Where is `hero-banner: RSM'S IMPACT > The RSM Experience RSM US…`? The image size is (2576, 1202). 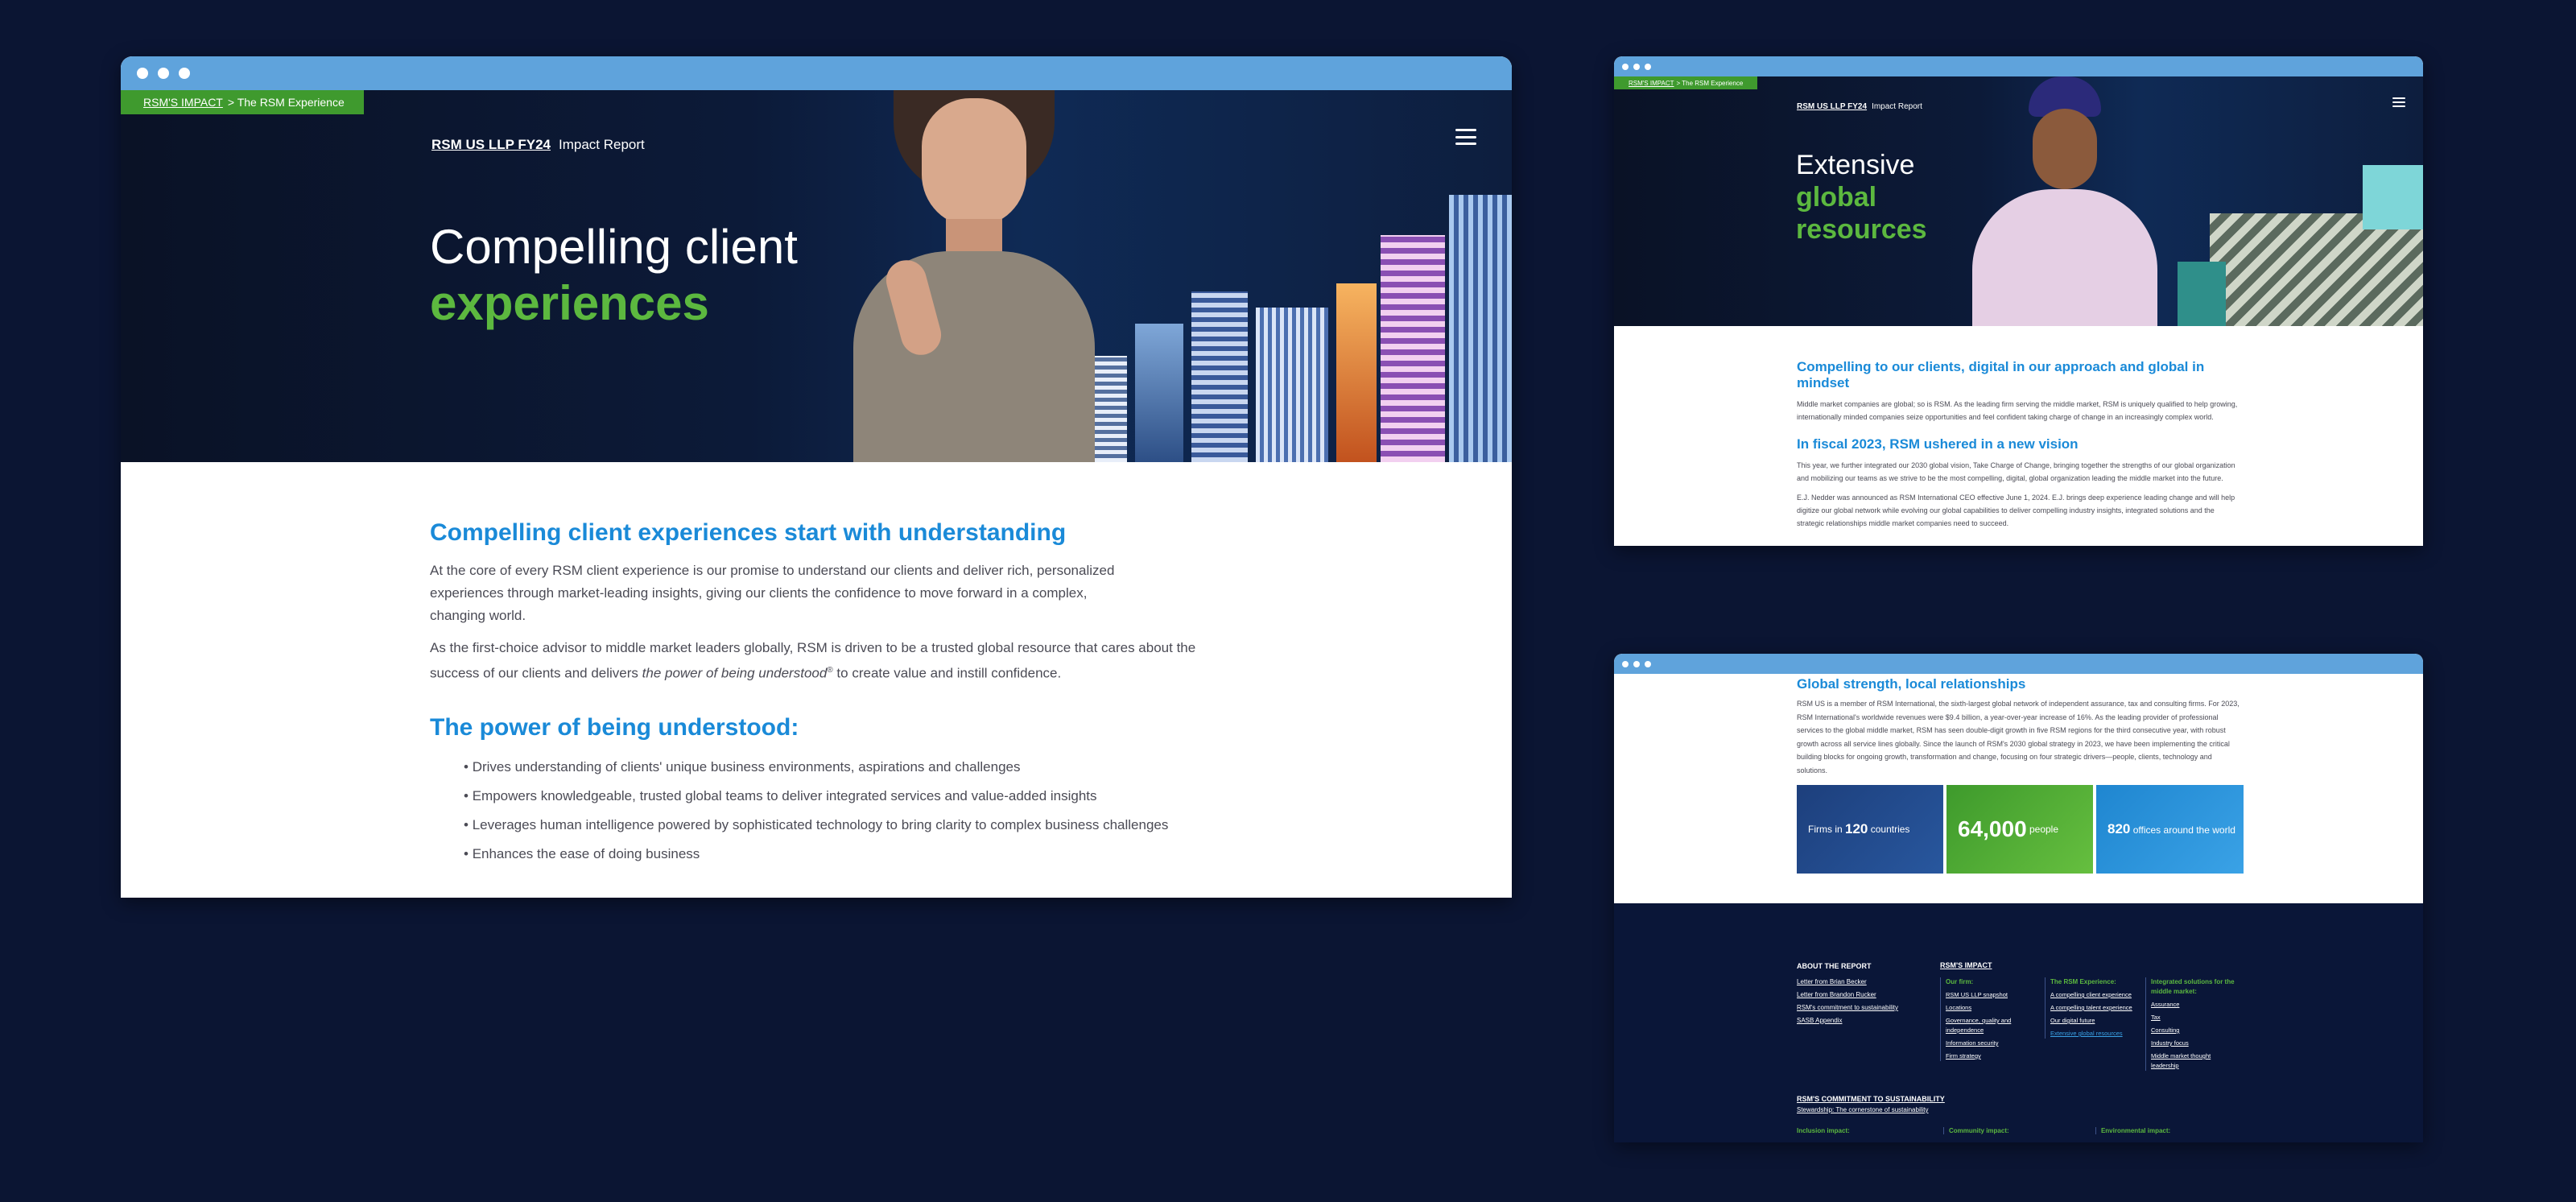 hero-banner: RSM'S IMPACT > The RSM Experience RSM US… is located at coordinates (2018, 201).